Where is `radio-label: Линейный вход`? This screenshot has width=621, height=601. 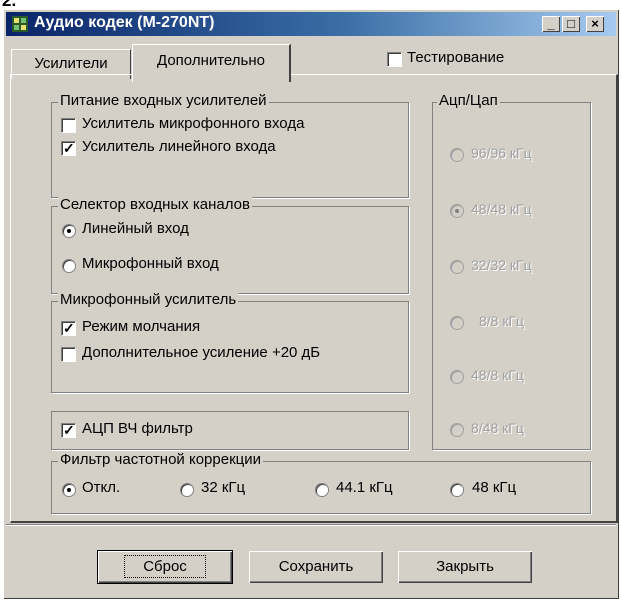
radio-label: Линейный вход is located at coordinates (135, 228).